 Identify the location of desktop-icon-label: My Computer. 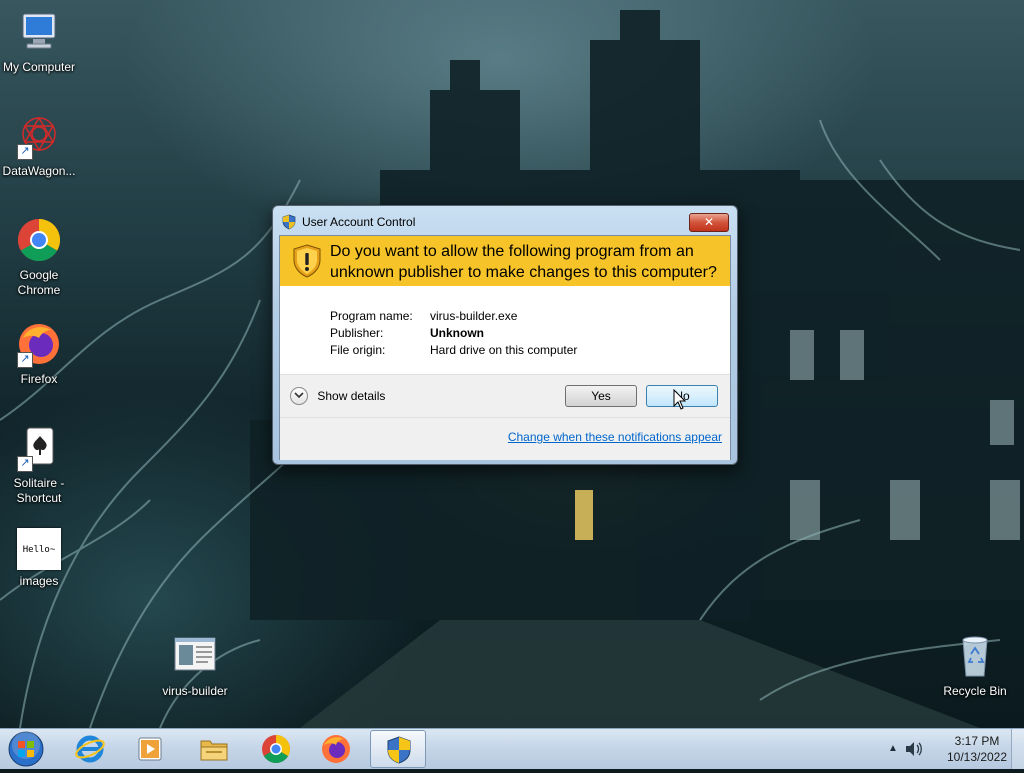
(39, 67).